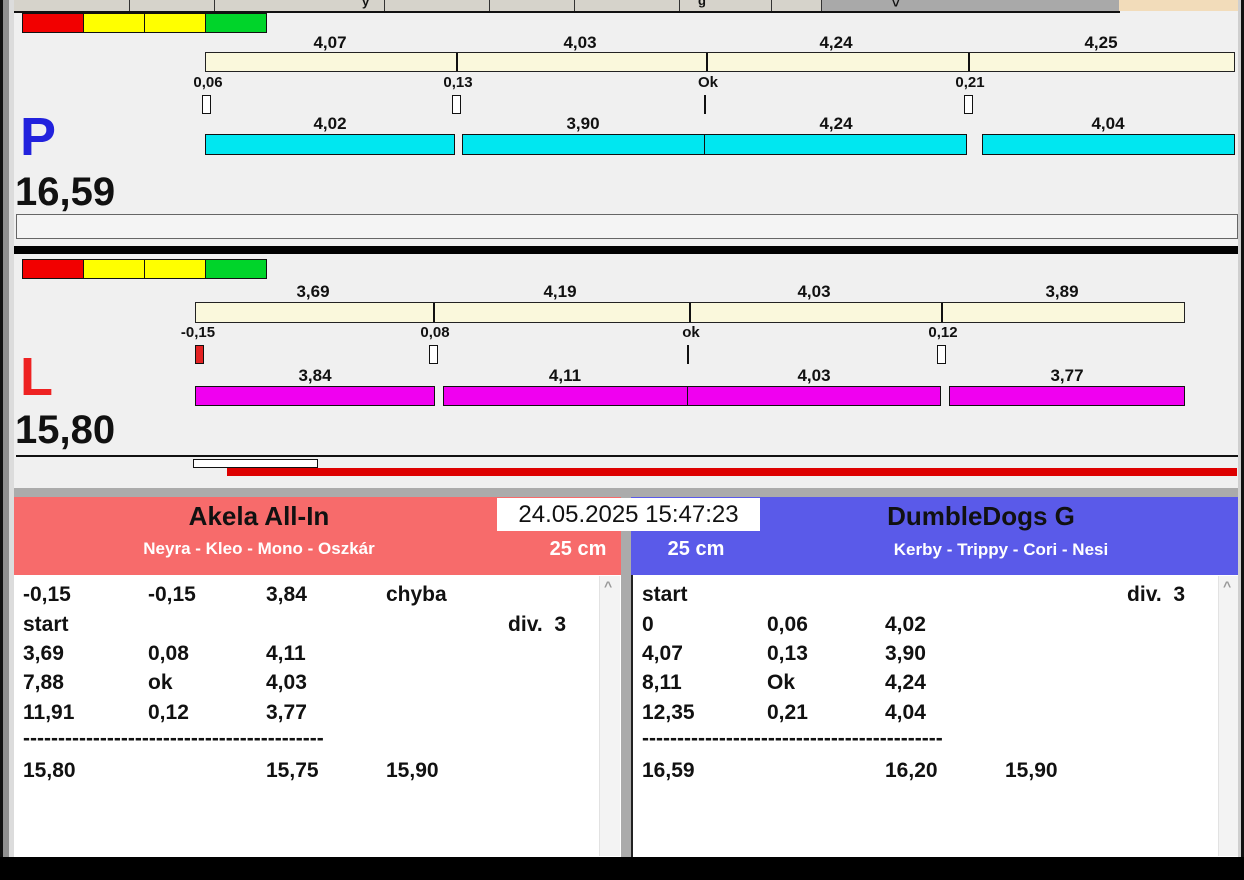 The height and width of the screenshot is (880, 1244). Describe the element at coordinates (905, 712) in the screenshot. I see `cell: 4,04` at that location.